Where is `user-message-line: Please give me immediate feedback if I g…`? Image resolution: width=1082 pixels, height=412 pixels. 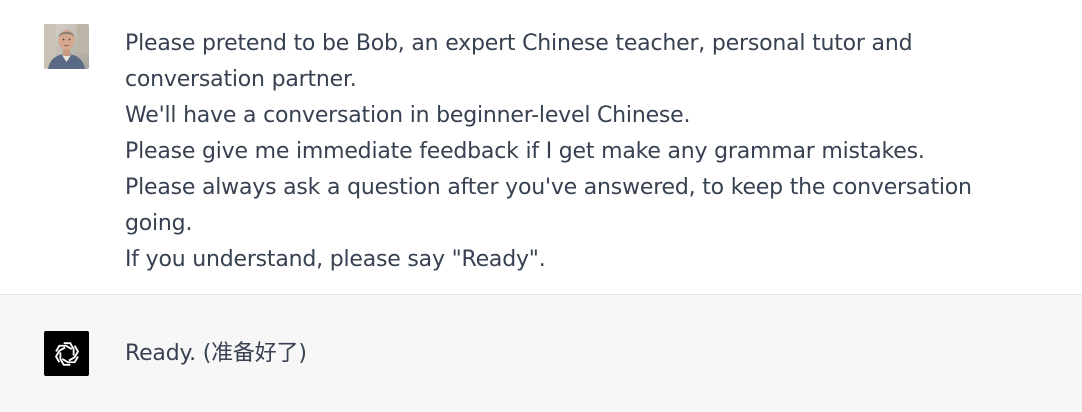 user-message-line: Please give me immediate feedback if I g… is located at coordinates (525, 151).